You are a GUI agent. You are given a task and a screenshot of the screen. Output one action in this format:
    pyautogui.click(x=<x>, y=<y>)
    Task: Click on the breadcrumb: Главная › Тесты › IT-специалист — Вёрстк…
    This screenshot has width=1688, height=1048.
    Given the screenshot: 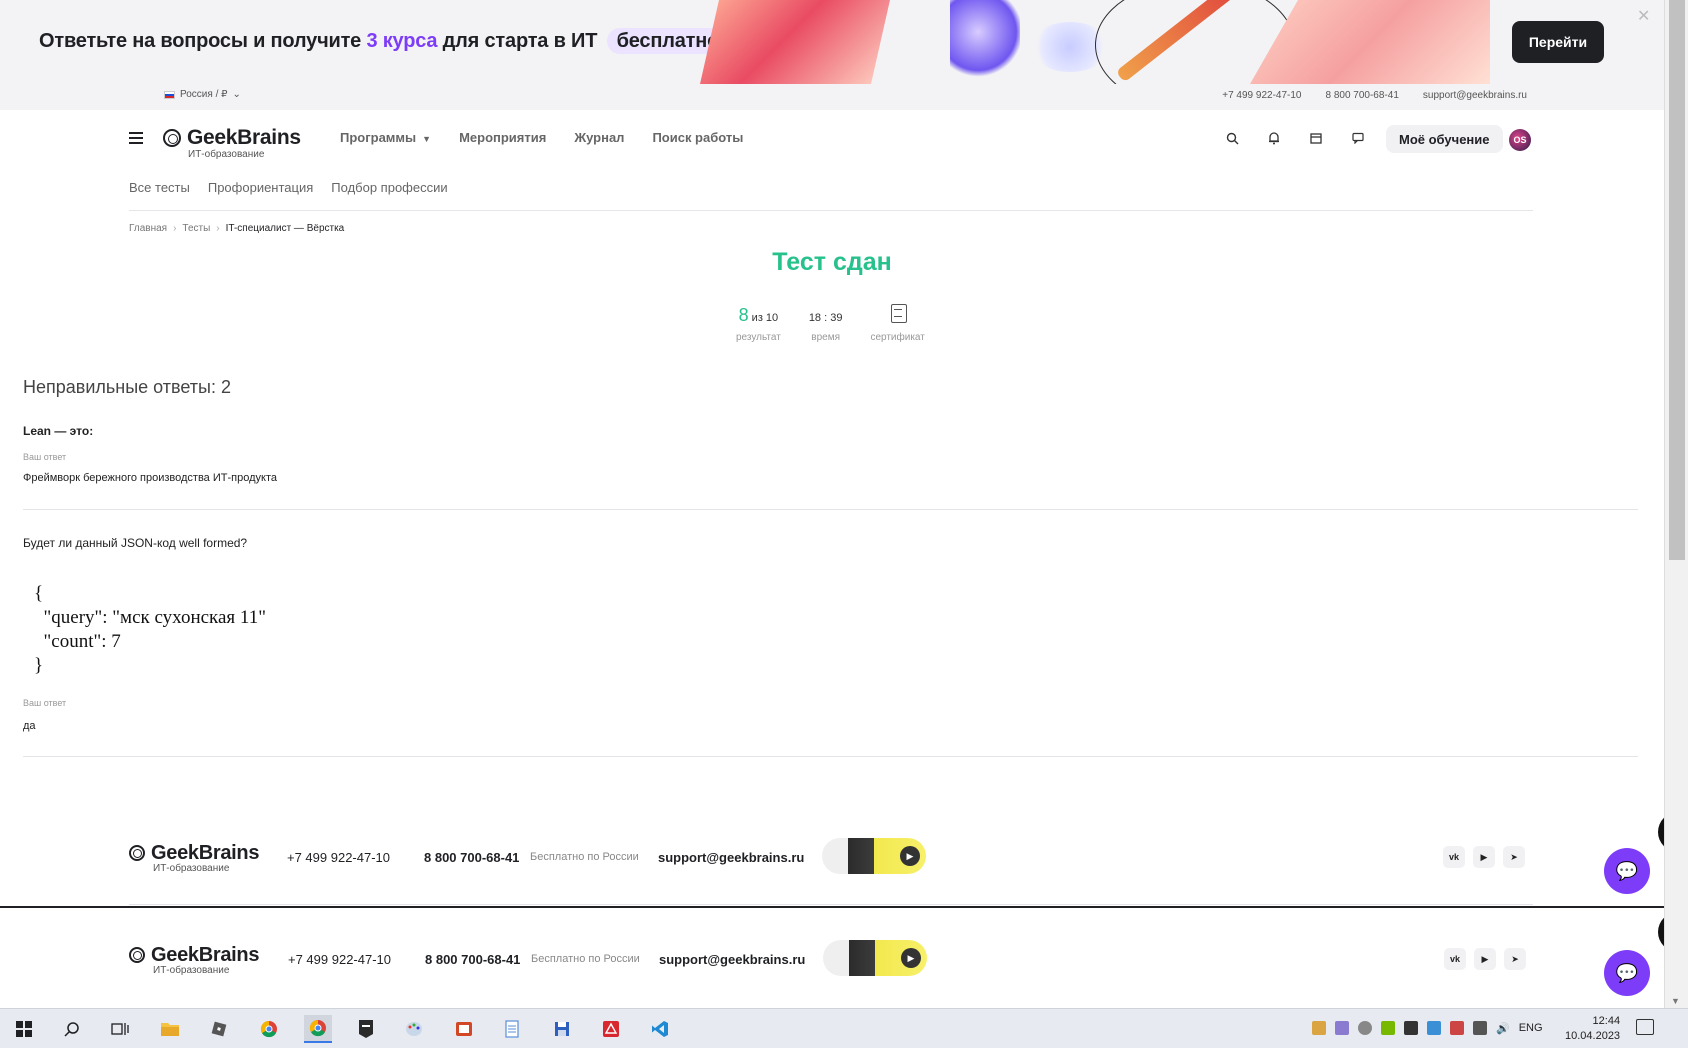 What is the action you would take?
    pyautogui.click(x=237, y=228)
    